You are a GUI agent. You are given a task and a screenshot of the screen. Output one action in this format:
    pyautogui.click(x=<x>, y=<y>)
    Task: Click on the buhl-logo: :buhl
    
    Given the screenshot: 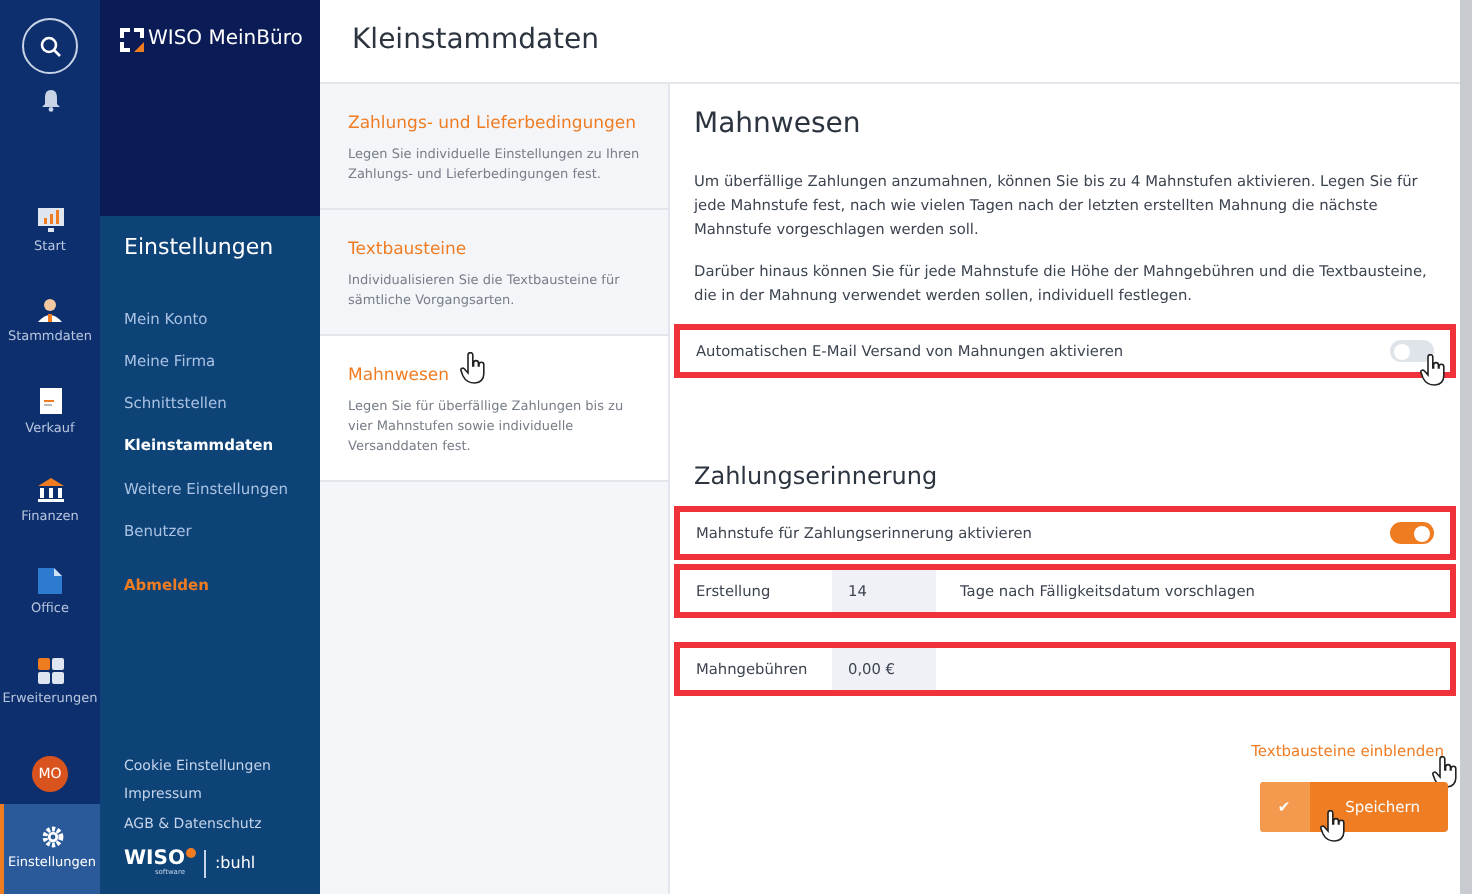 What is the action you would take?
    pyautogui.click(x=235, y=864)
    